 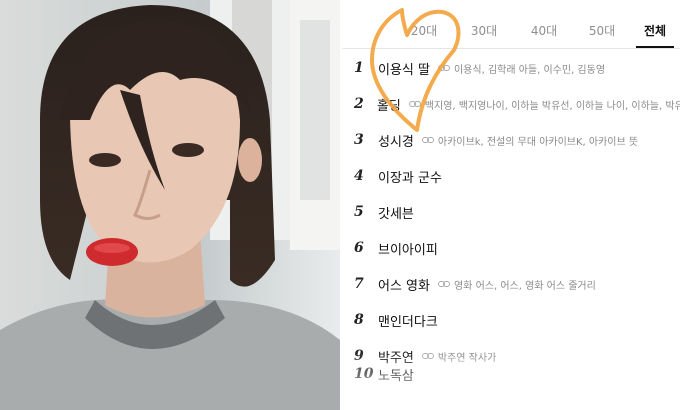 I want to click on ranking-item: 5 갓세븐, so click(x=511, y=212).